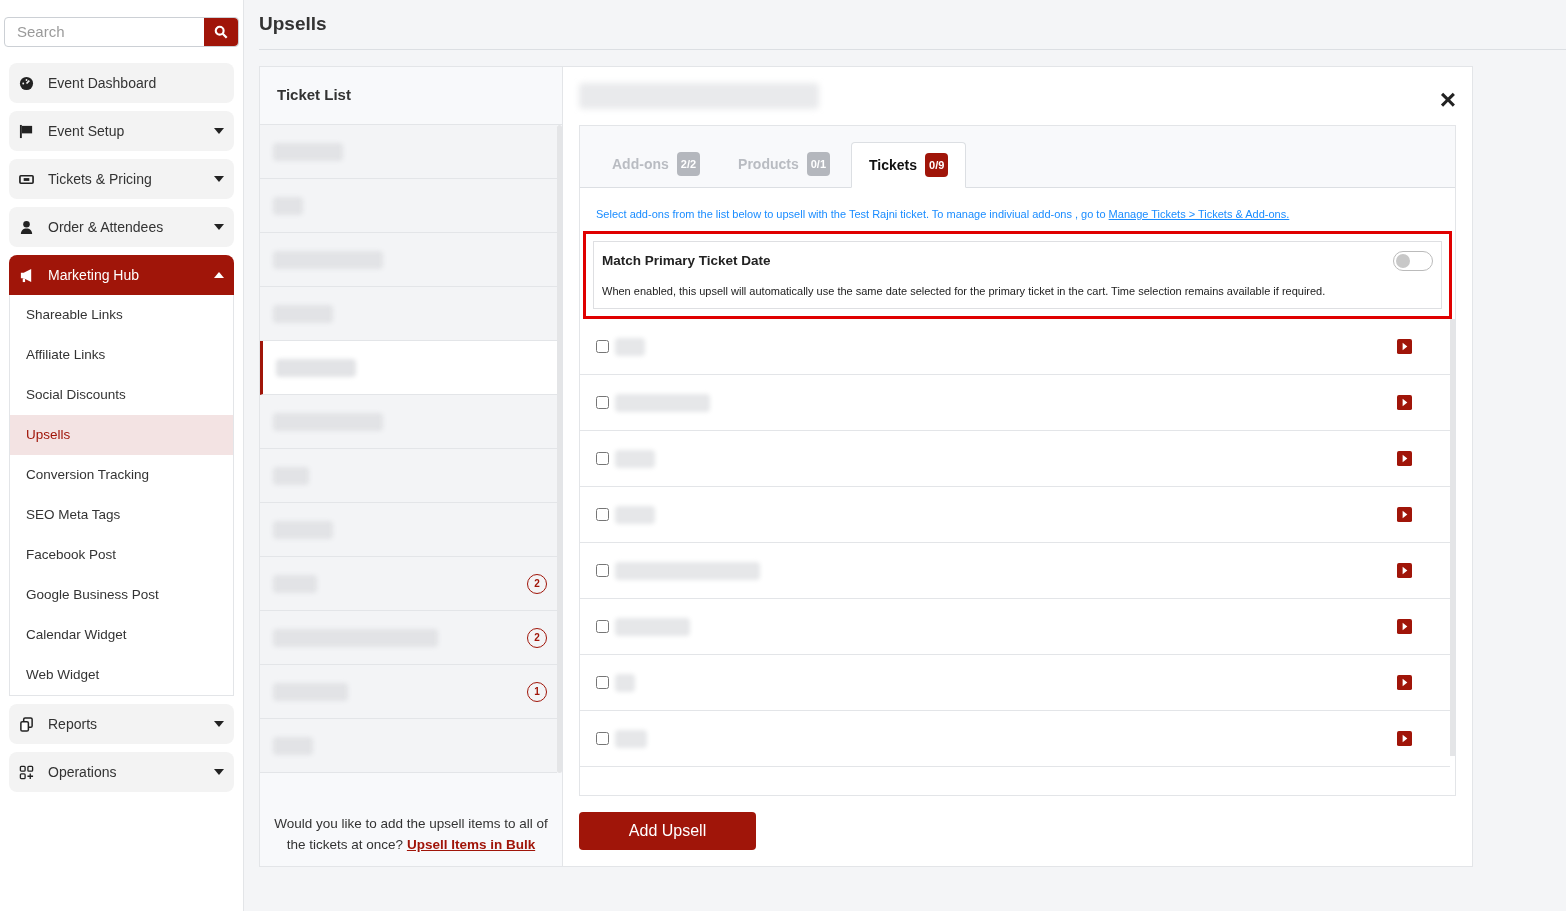  What do you see at coordinates (121, 395) in the screenshot?
I see `submenu-item: Social Discounts` at bounding box center [121, 395].